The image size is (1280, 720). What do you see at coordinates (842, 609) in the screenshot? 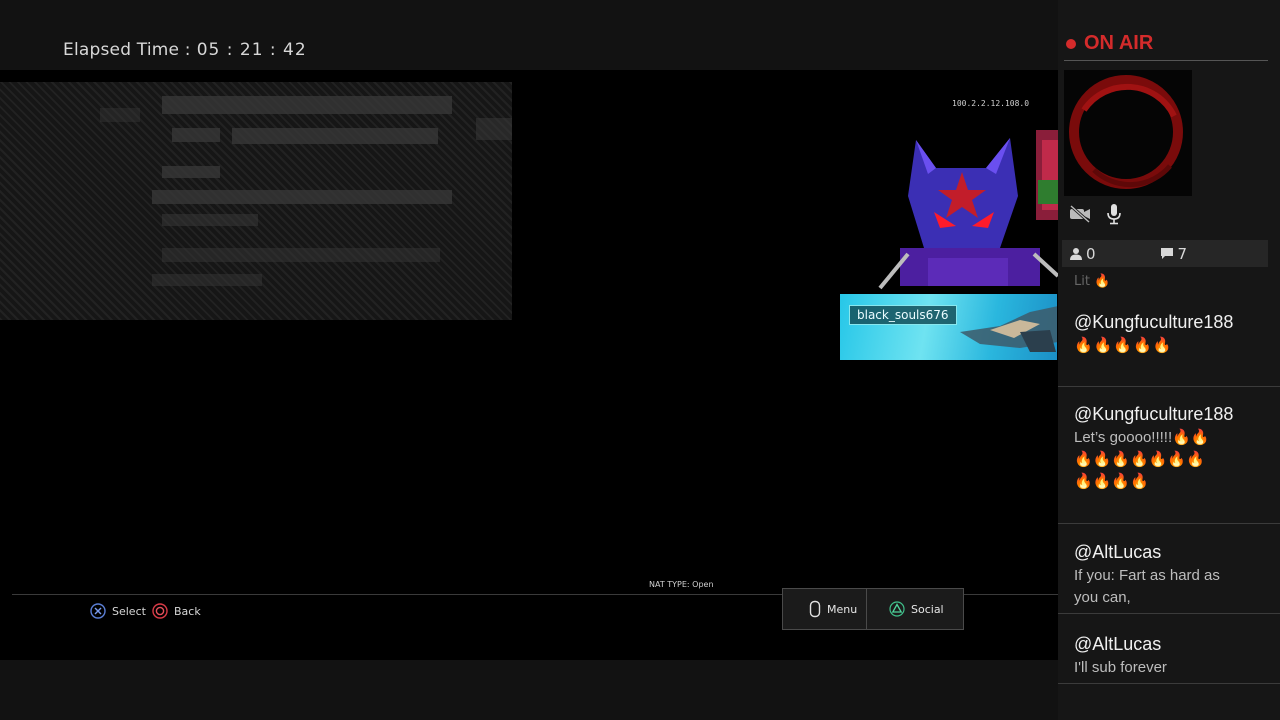
I see `menu-label: Menu` at bounding box center [842, 609].